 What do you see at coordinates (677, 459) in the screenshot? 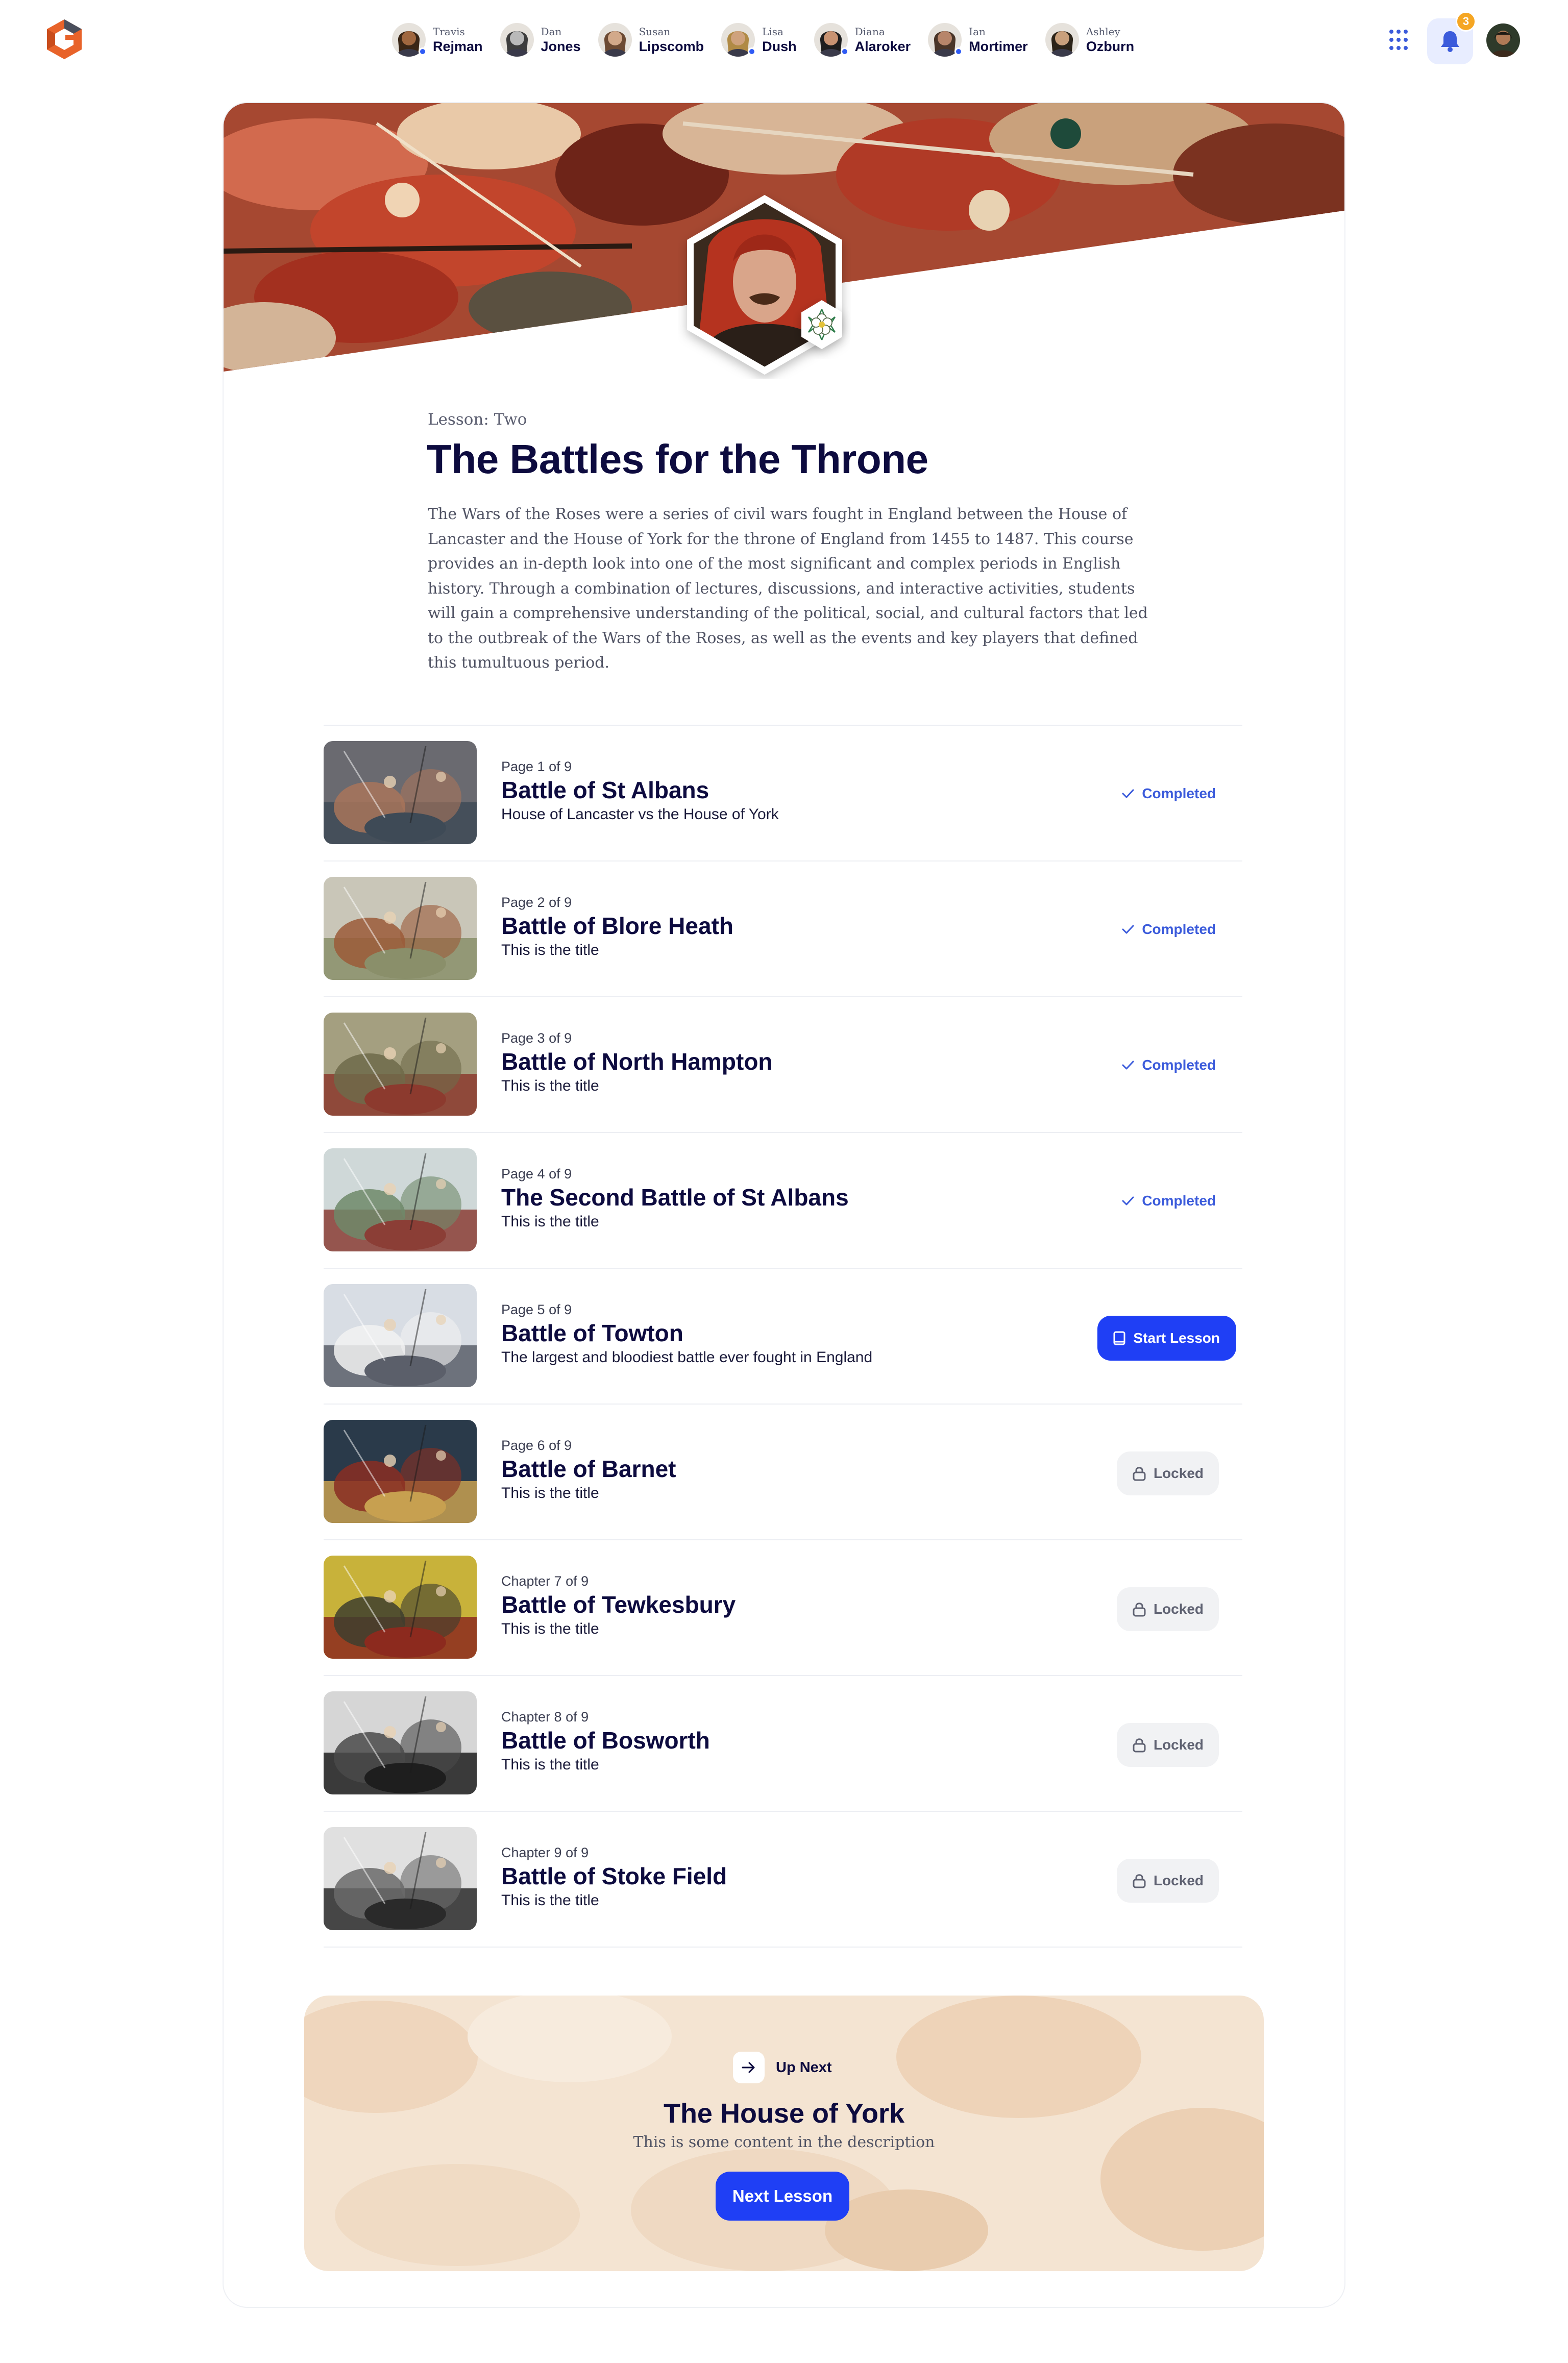
I see `lesson-title: The Battles for the Throne` at bounding box center [677, 459].